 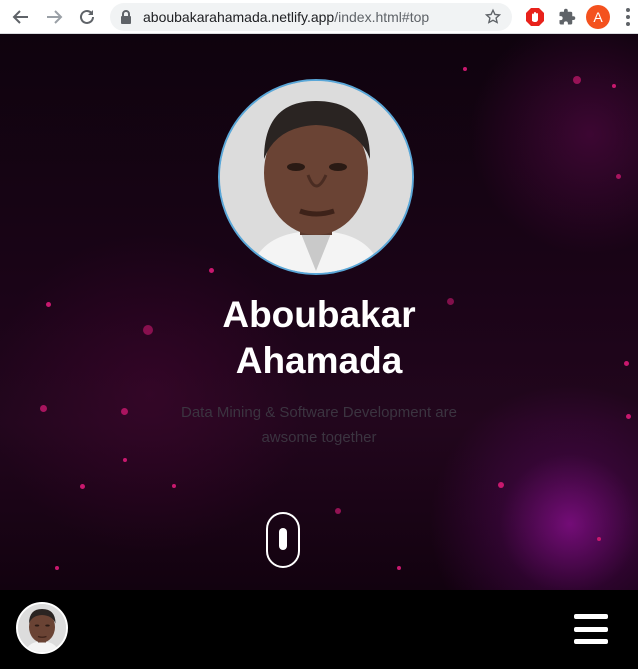 I want to click on star-icon, so click(x=493, y=19).